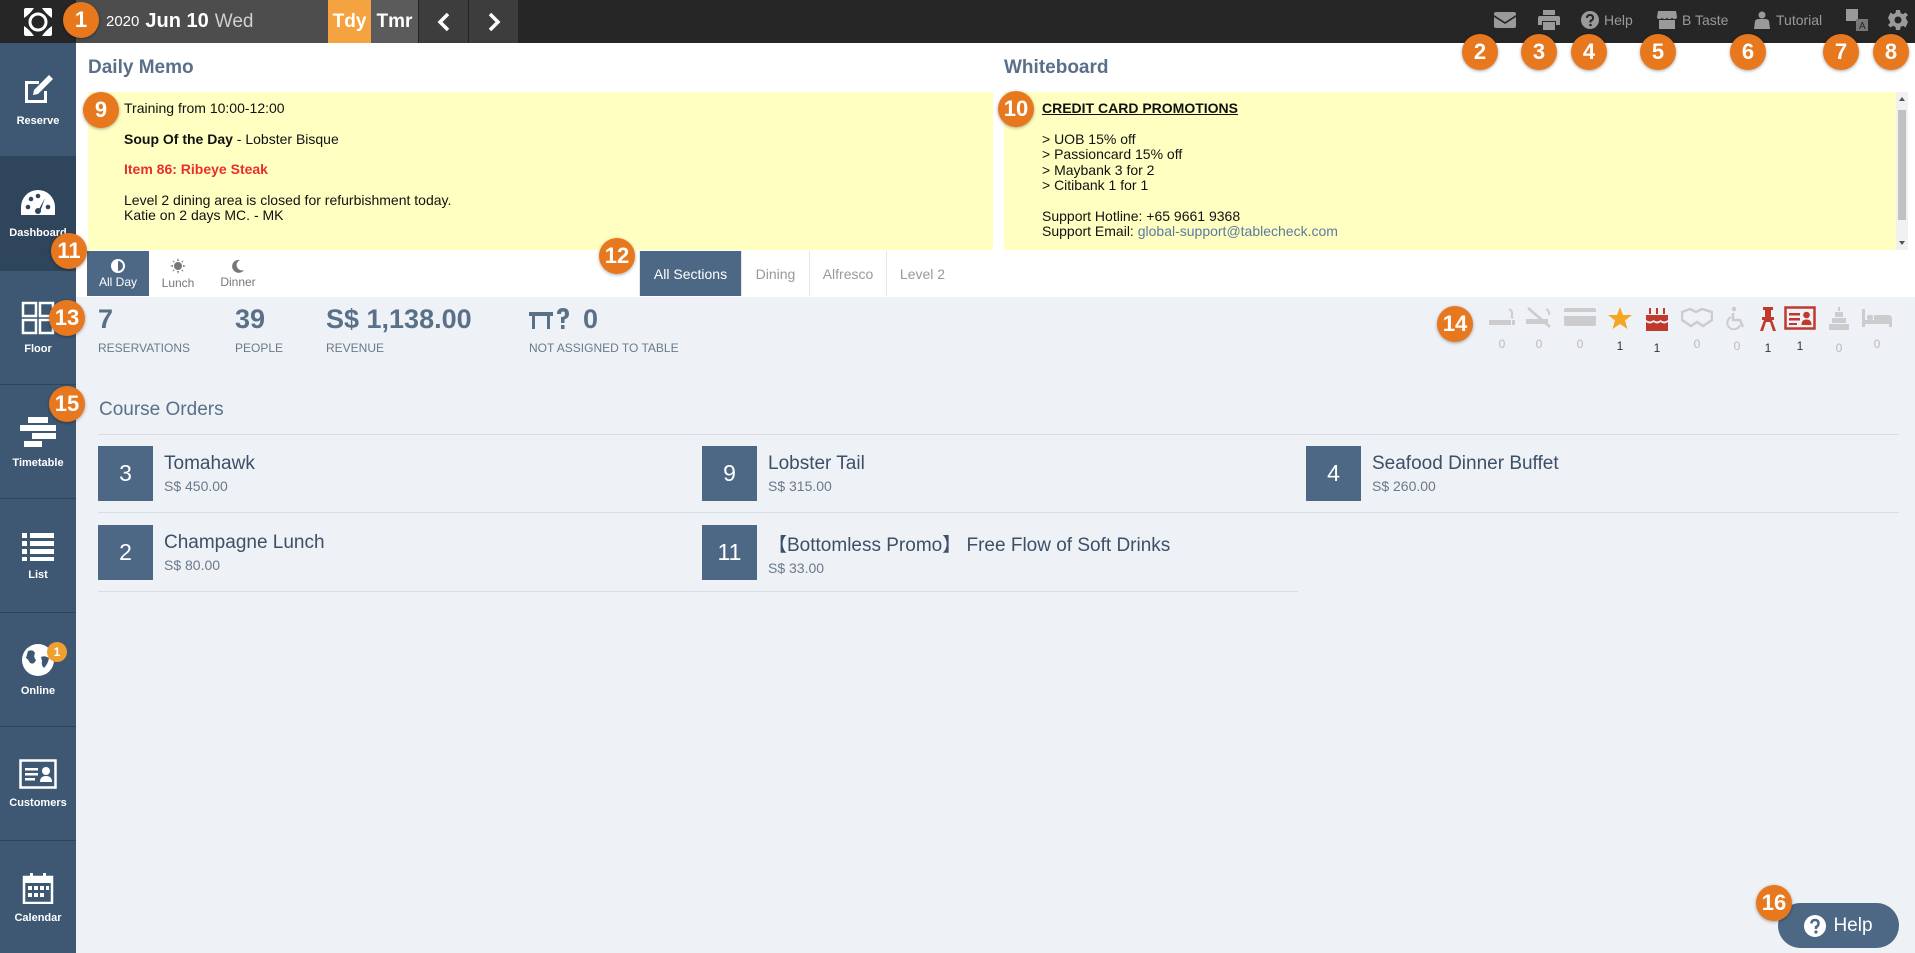 The image size is (1915, 953). I want to click on tag-count: 1, so click(1768, 348).